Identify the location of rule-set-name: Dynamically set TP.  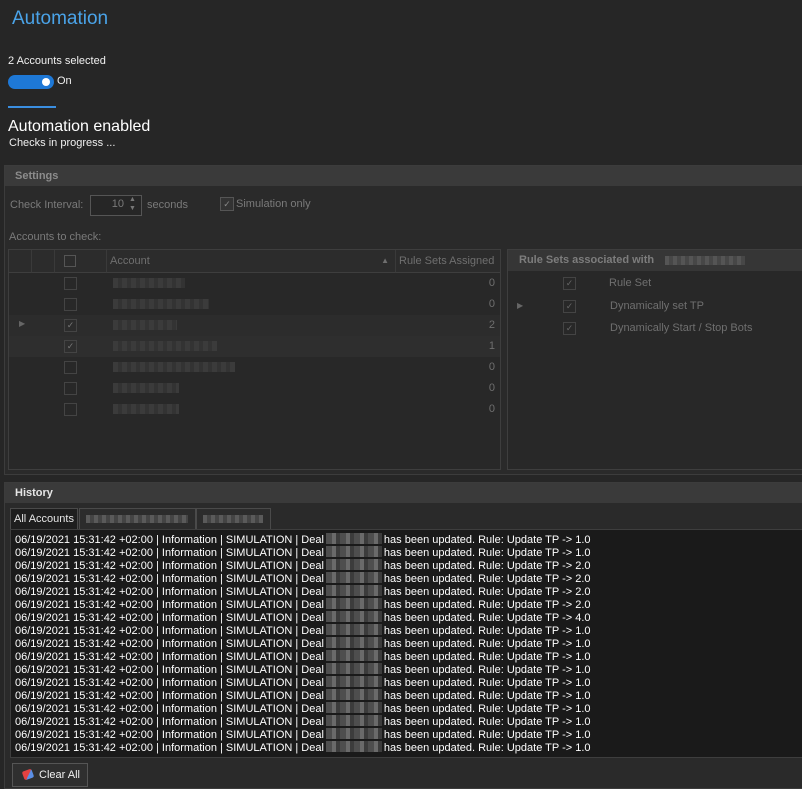
(657, 306).